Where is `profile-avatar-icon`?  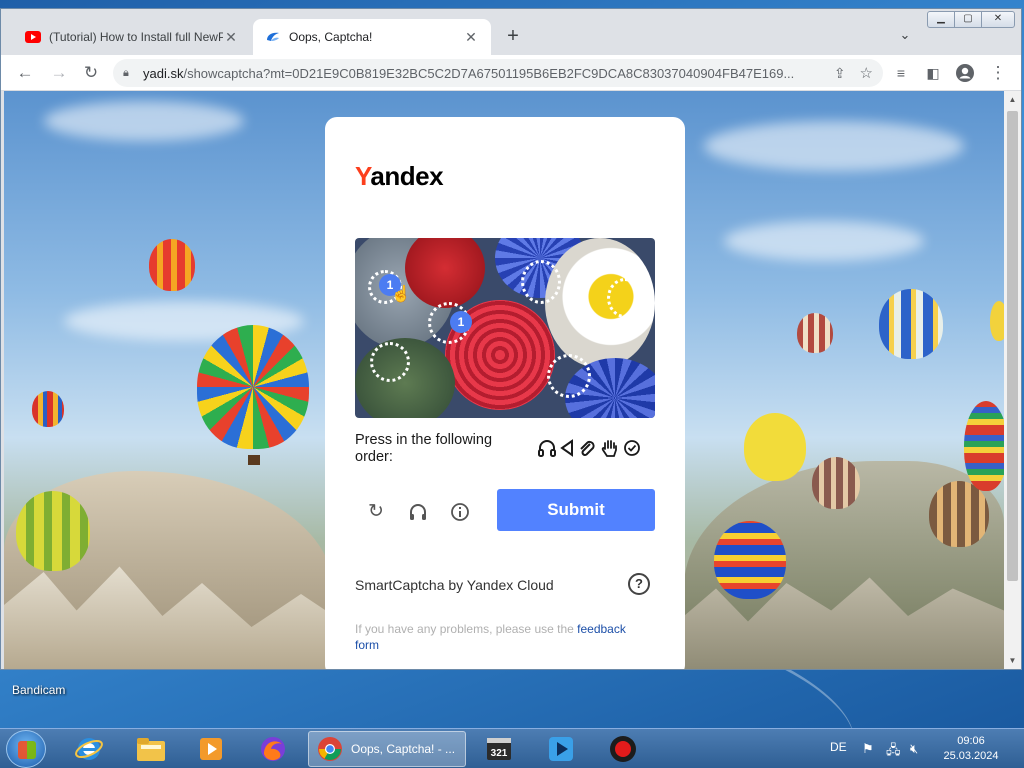
profile-avatar-icon is located at coordinates (965, 73).